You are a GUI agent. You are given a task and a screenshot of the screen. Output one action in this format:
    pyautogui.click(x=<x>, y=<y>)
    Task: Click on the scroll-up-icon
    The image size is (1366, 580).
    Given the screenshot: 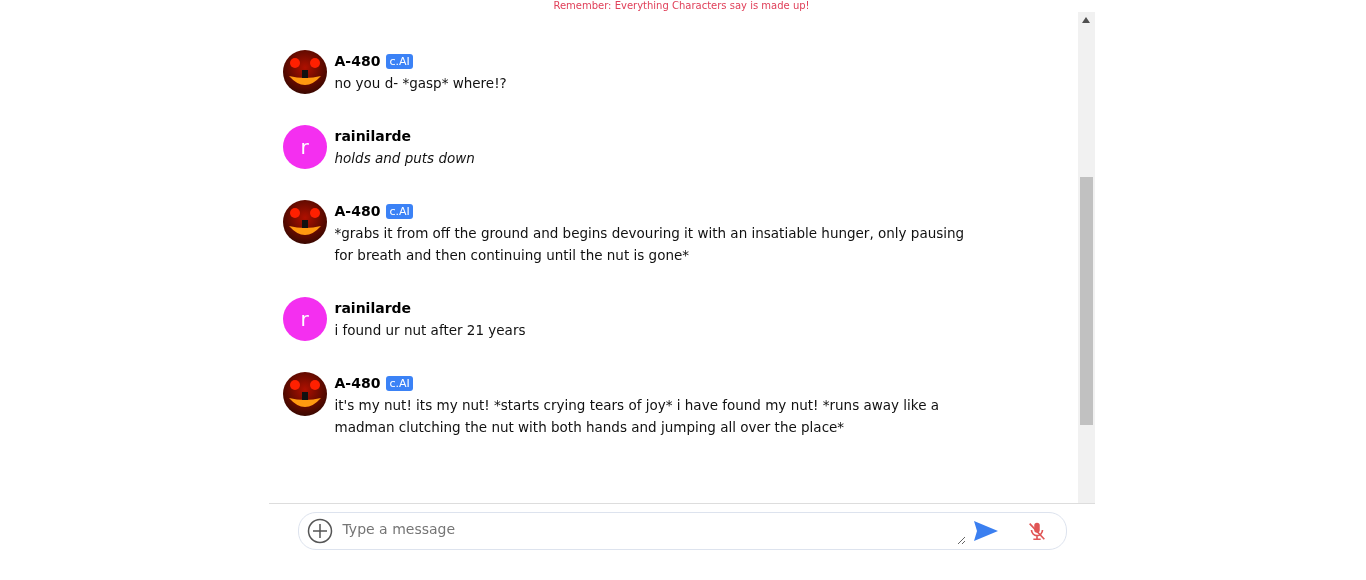 What is the action you would take?
    pyautogui.click(x=1086, y=20)
    